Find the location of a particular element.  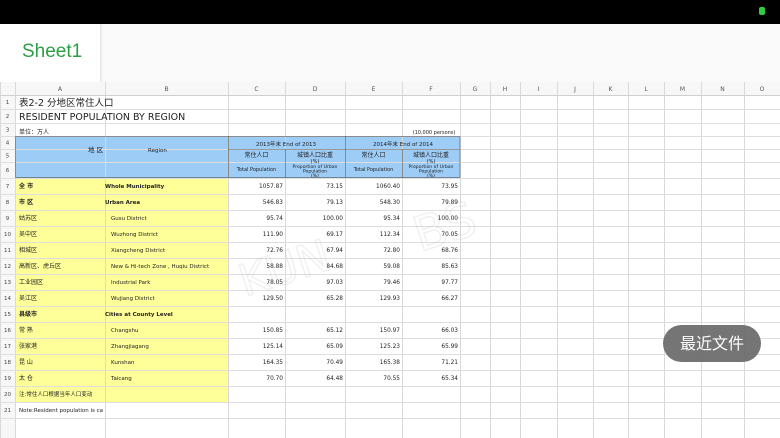

row-header: 13 is located at coordinates (7, 283).